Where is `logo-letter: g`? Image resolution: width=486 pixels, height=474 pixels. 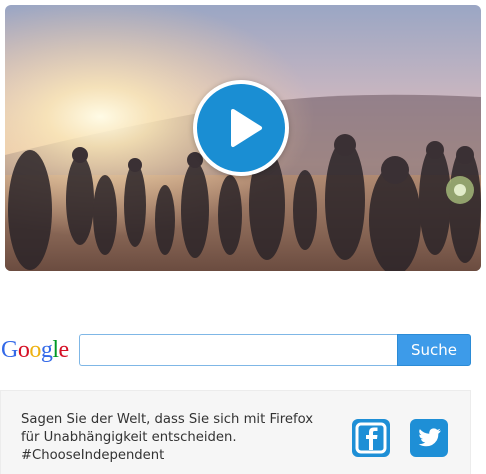
logo-letter: g is located at coordinates (46, 350).